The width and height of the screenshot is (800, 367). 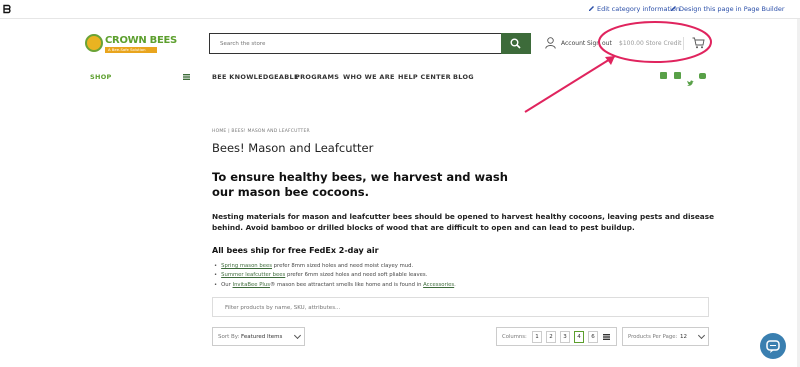 What do you see at coordinates (683, 337) in the screenshot?
I see `per-page-value: 12` at bounding box center [683, 337].